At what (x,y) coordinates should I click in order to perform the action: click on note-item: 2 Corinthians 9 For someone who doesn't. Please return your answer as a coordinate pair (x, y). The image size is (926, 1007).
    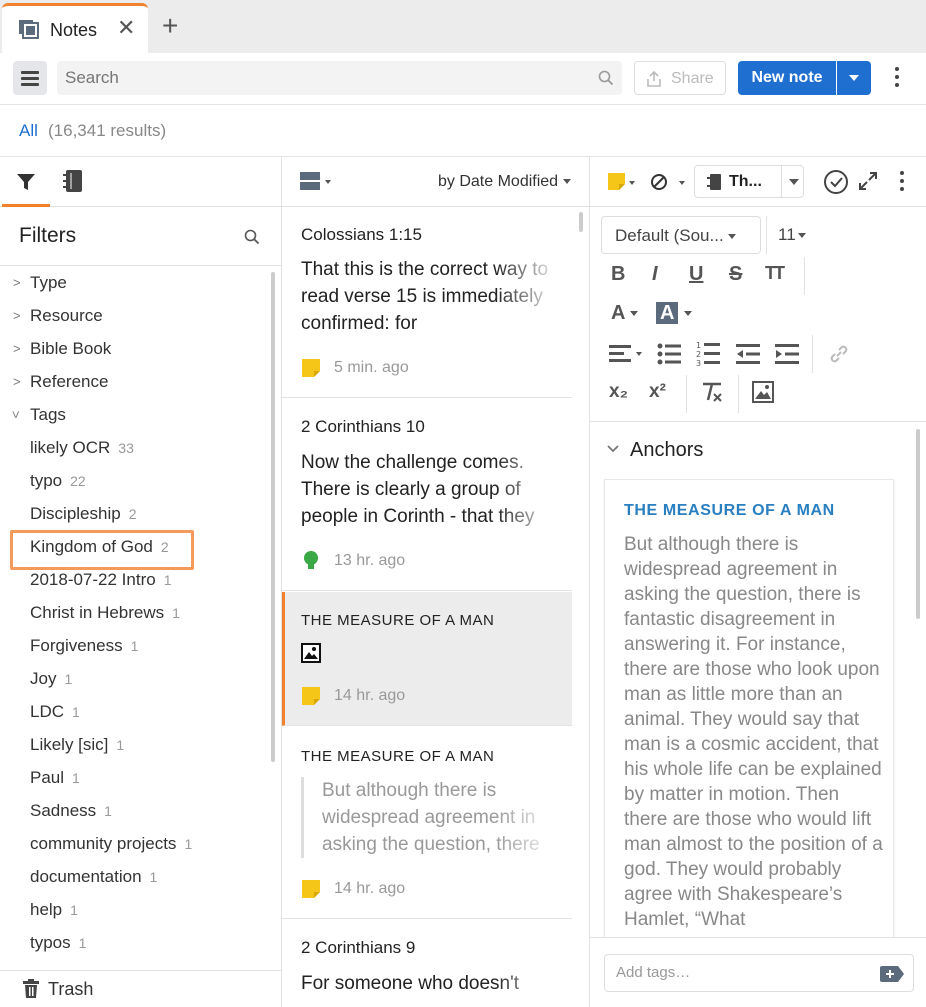
    Looking at the image, I should click on (427, 963).